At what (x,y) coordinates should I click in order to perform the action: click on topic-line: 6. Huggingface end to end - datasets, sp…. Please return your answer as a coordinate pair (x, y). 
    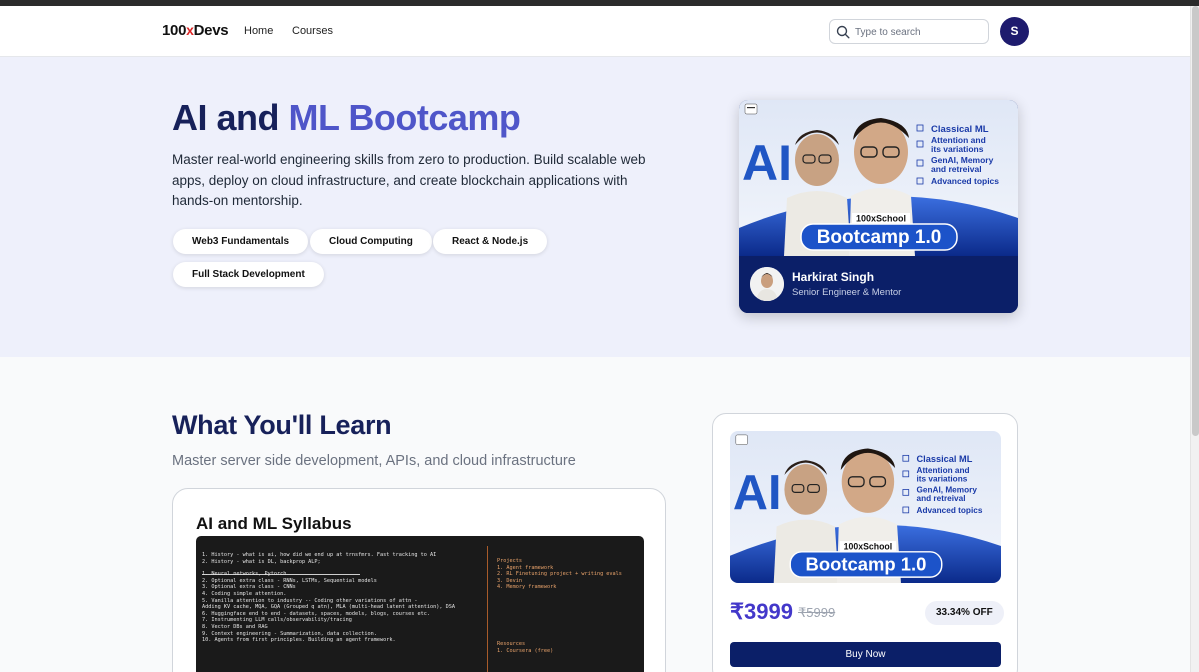
    Looking at the image, I should click on (316, 613).